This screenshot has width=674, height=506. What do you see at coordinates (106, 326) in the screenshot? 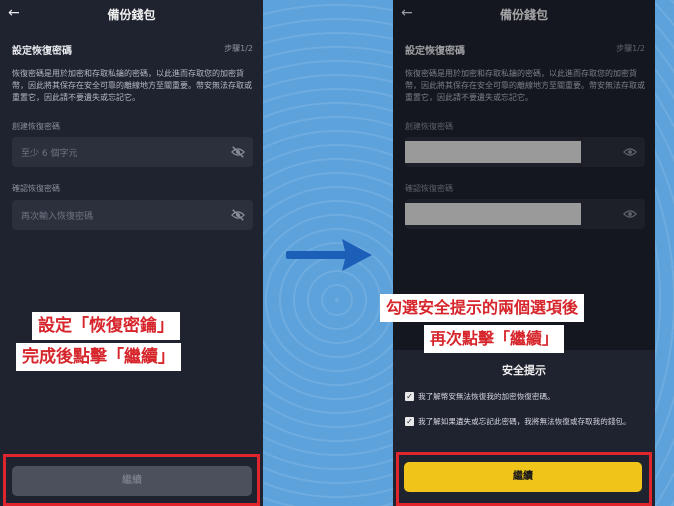
I see `annotation-line1: 設定「恢復密鑰」` at bounding box center [106, 326].